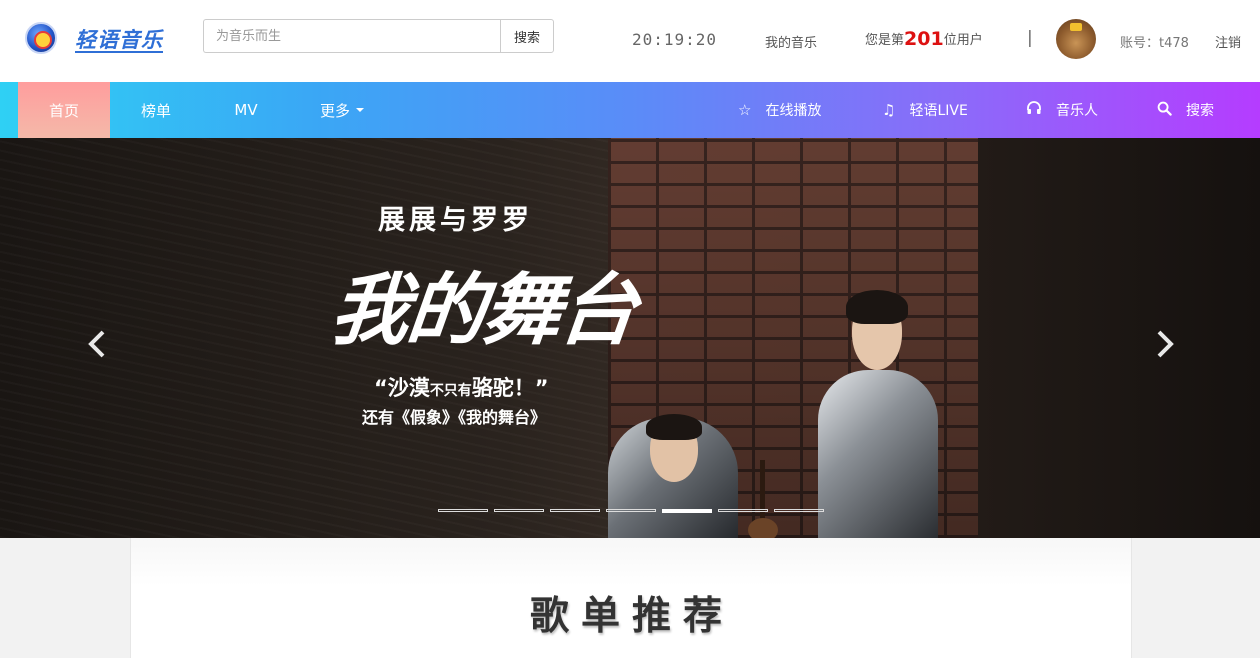  Describe the element at coordinates (791, 41) in the screenshot. I see `my-music-link: 我的音乐` at that location.